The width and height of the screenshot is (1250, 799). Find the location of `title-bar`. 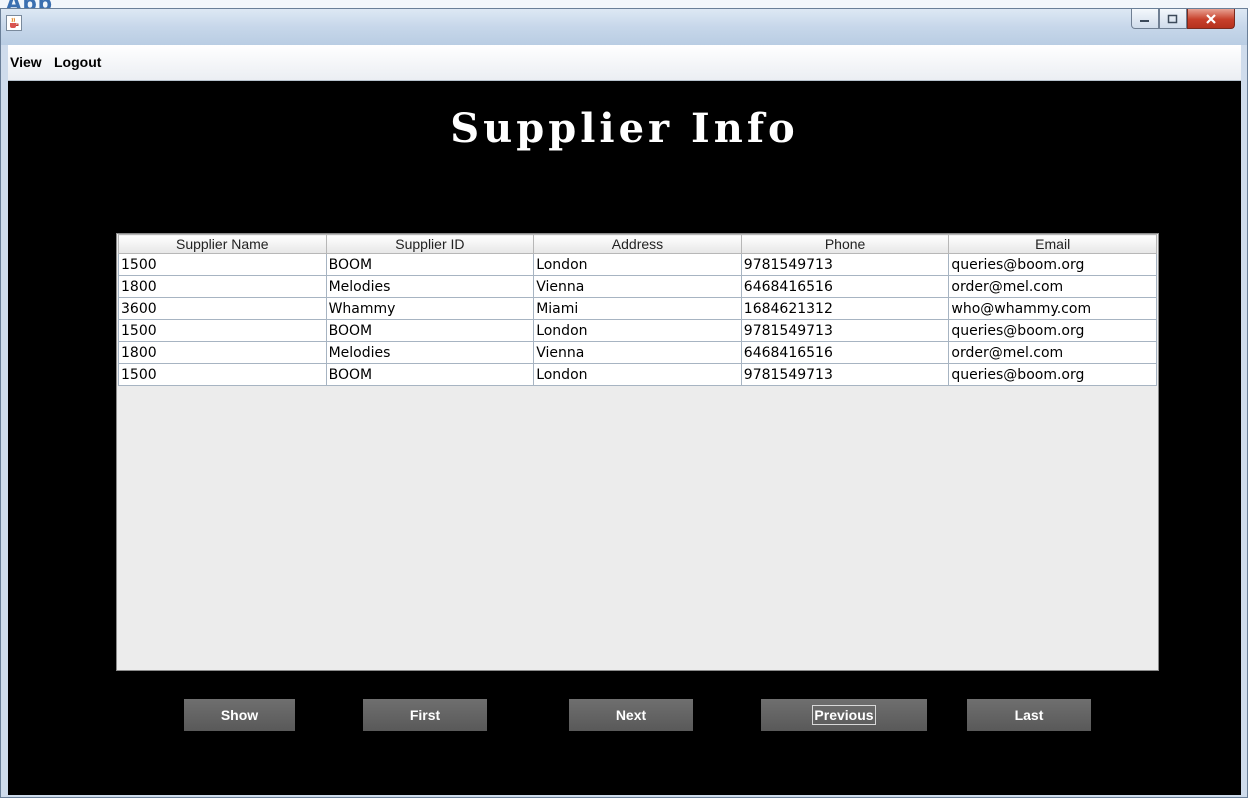

title-bar is located at coordinates (624, 27).